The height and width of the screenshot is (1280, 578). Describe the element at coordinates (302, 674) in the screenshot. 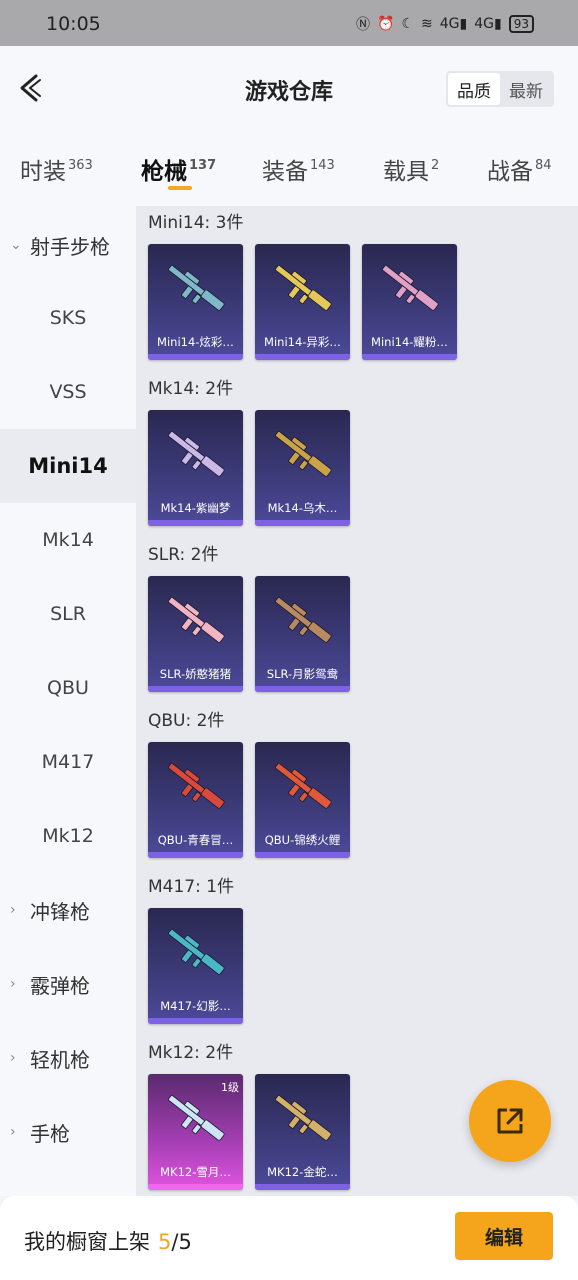

I see `weapon-name: SLR-月影鸳鸯` at that location.